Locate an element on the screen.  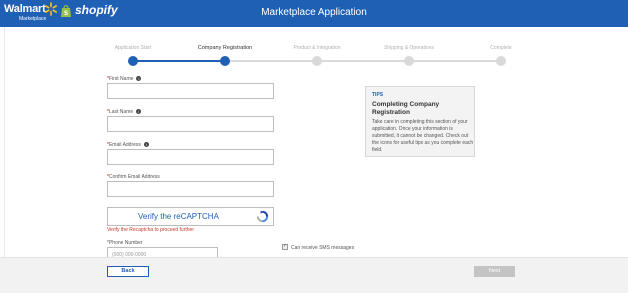
first-name-label-text: First Name is located at coordinates (121, 79).